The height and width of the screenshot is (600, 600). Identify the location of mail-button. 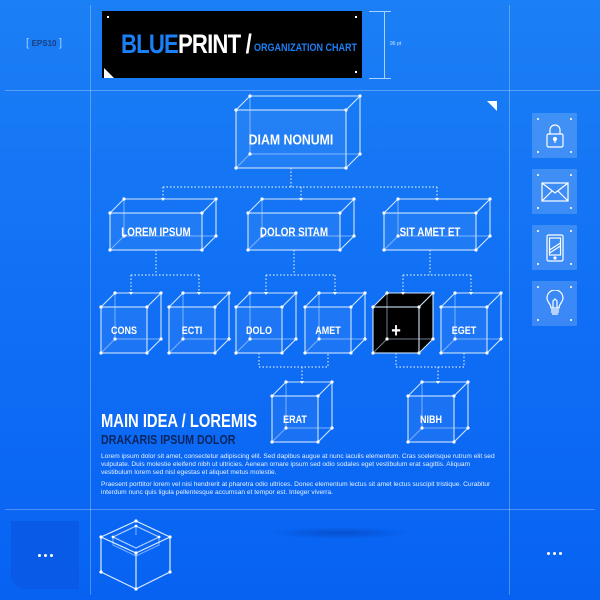
(554, 191).